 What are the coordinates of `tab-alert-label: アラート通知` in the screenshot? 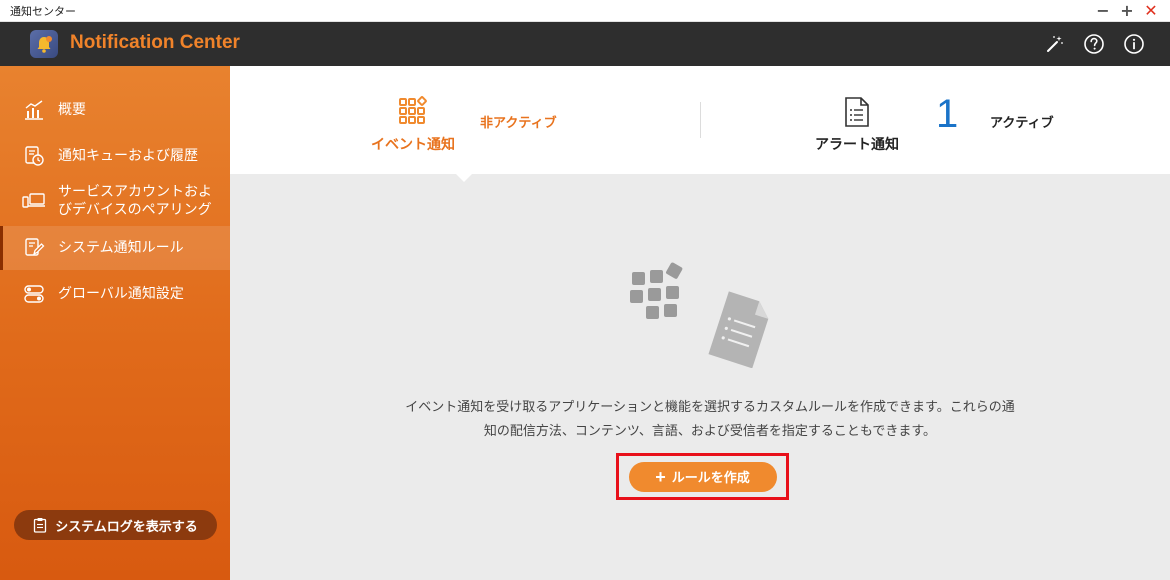 It's located at (857, 144).